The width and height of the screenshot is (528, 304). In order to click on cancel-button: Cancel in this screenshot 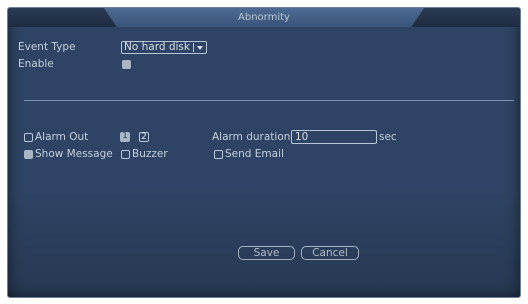, I will do `click(330, 253)`.